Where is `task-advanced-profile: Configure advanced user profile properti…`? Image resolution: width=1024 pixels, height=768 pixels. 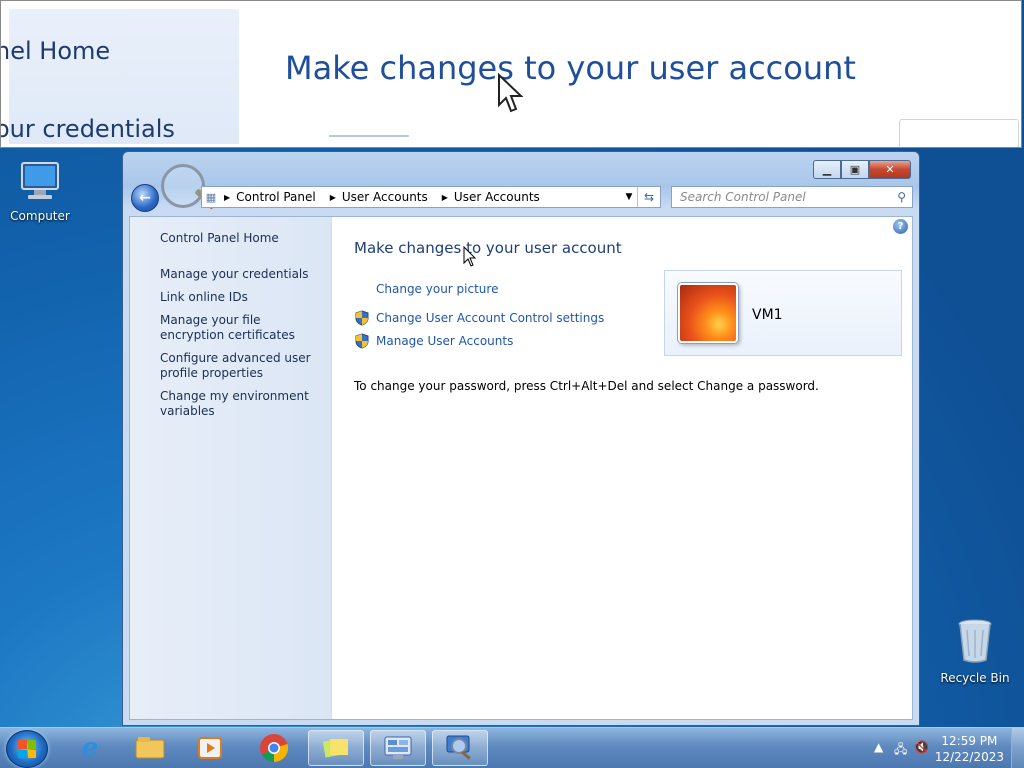 task-advanced-profile: Configure advanced user profile properti… is located at coordinates (240, 366).